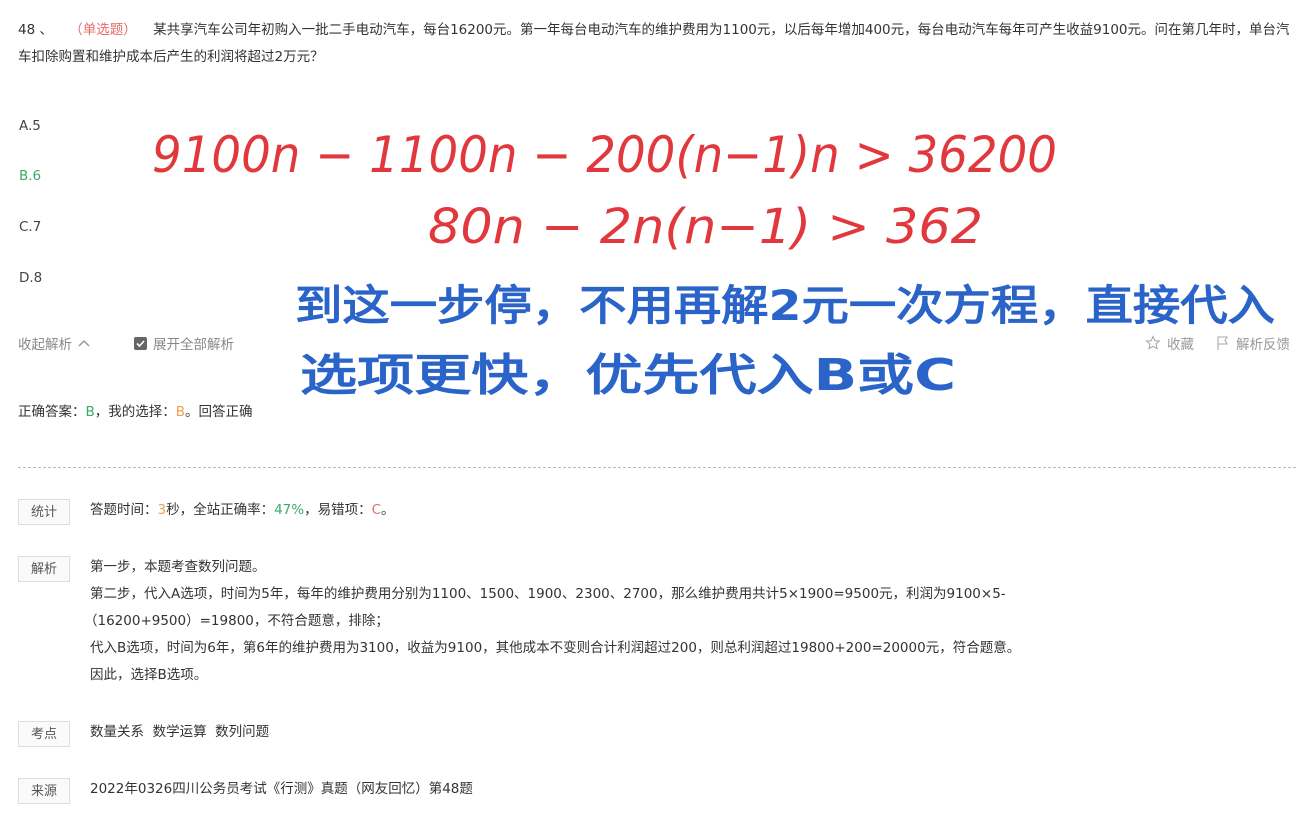  Describe the element at coordinates (628, 375) in the screenshot. I see `handwritten-note-2: 选项更快，优先代入B或C` at that location.